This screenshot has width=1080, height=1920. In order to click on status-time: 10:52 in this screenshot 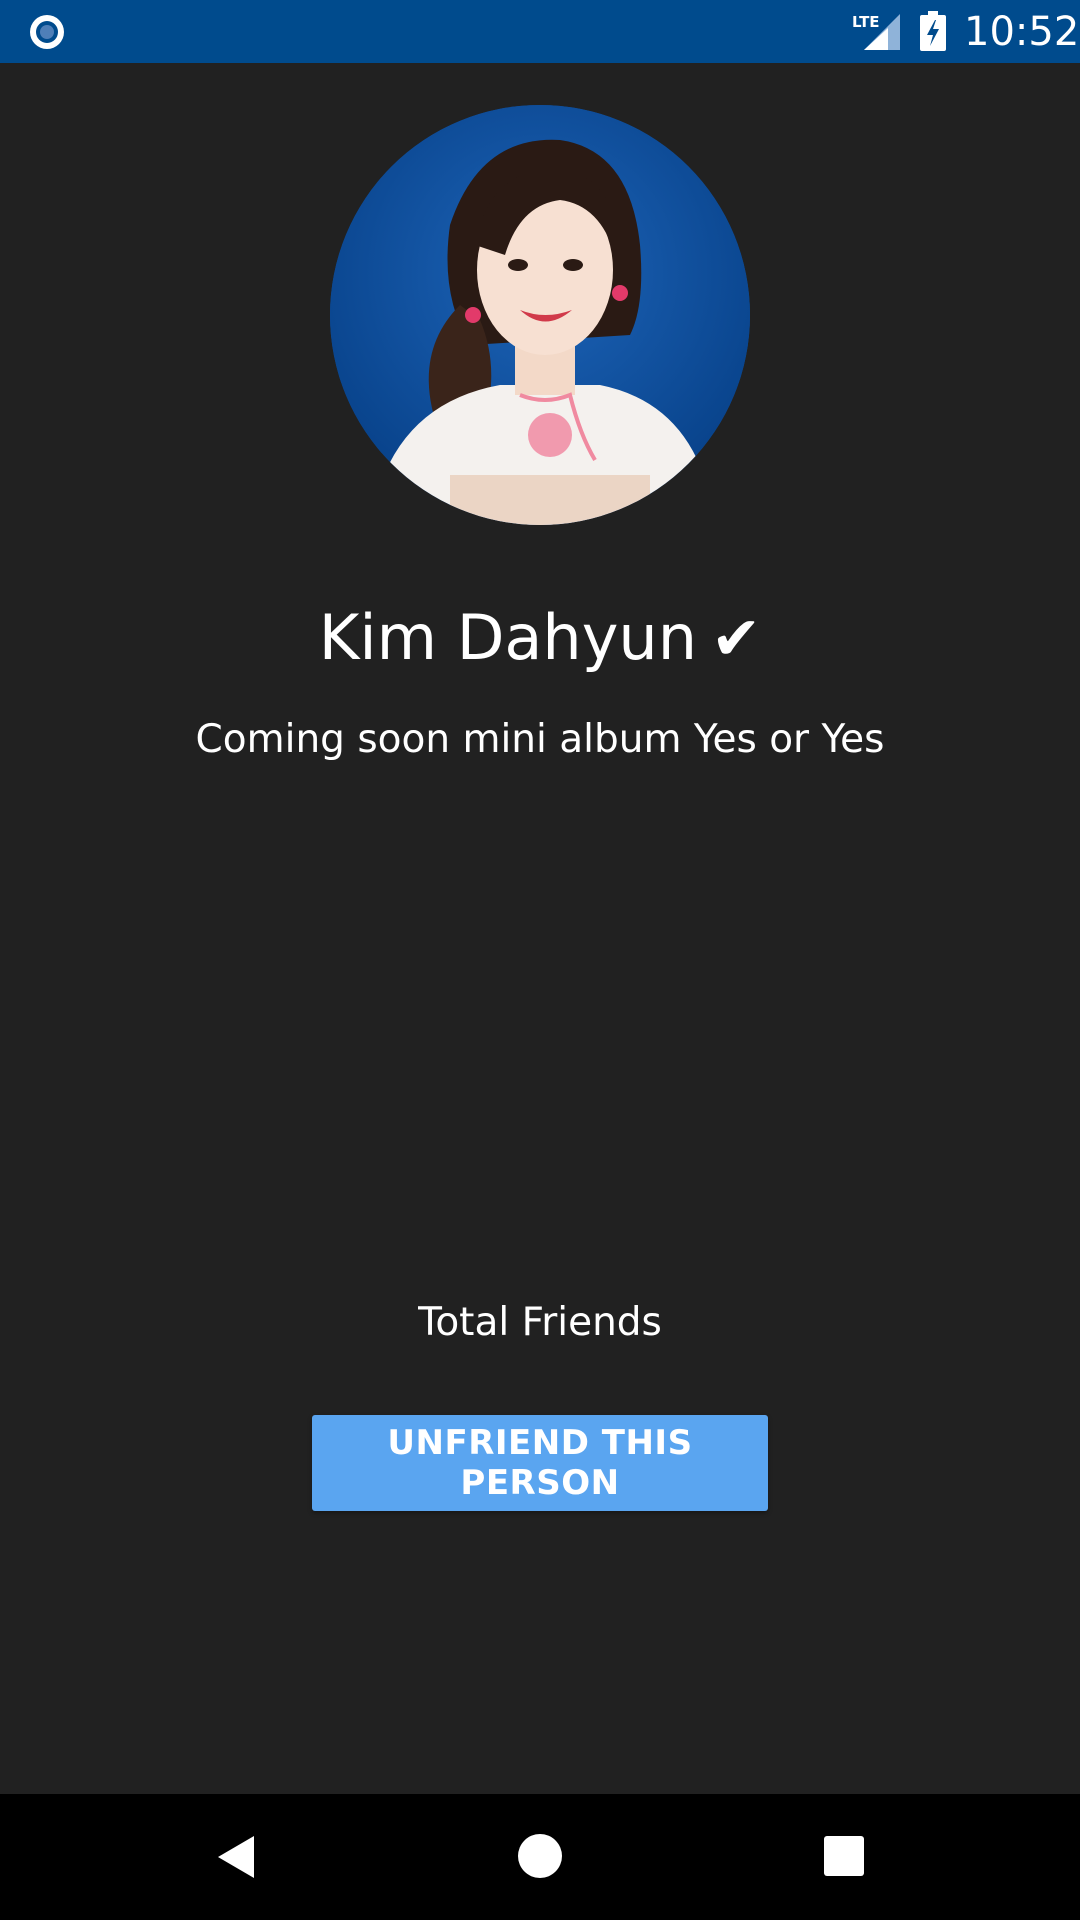, I will do `click(1022, 32)`.